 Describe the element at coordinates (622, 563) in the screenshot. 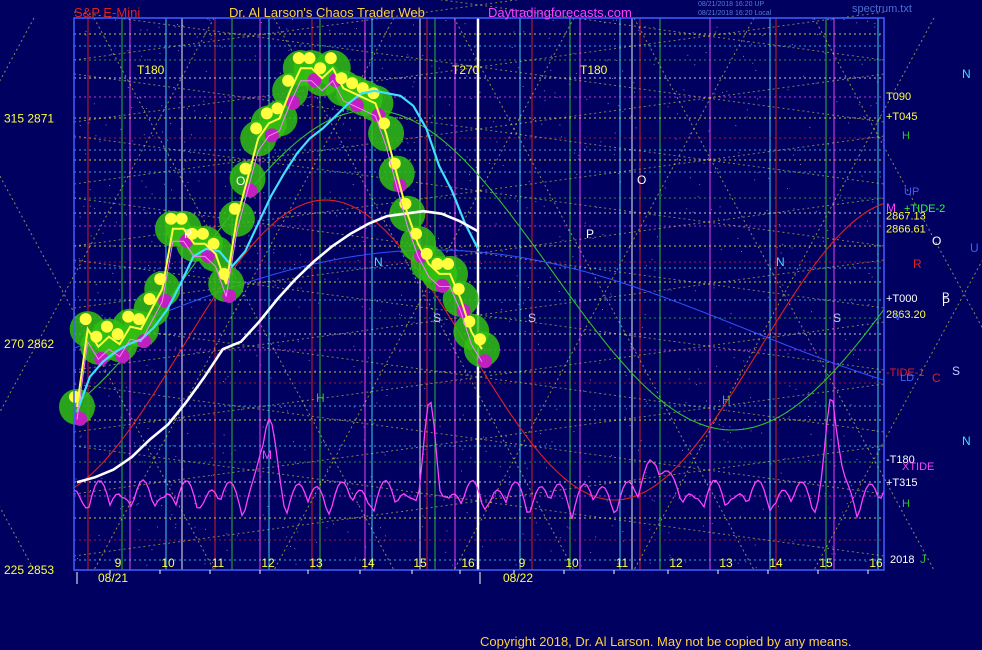

I see `x-hour-tick: 11` at that location.